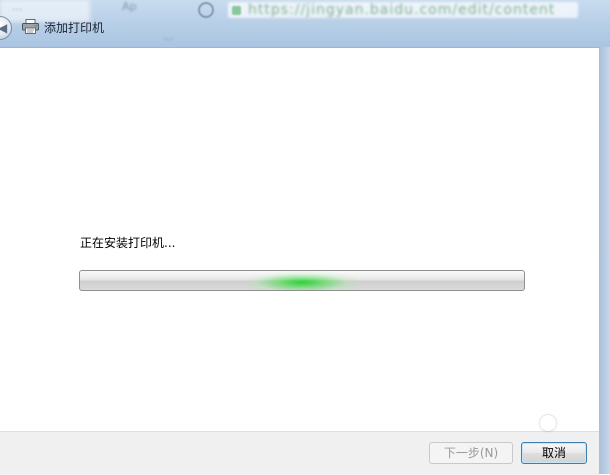 The image size is (610, 475). I want to click on next-button: 下一步(N), so click(471, 453).